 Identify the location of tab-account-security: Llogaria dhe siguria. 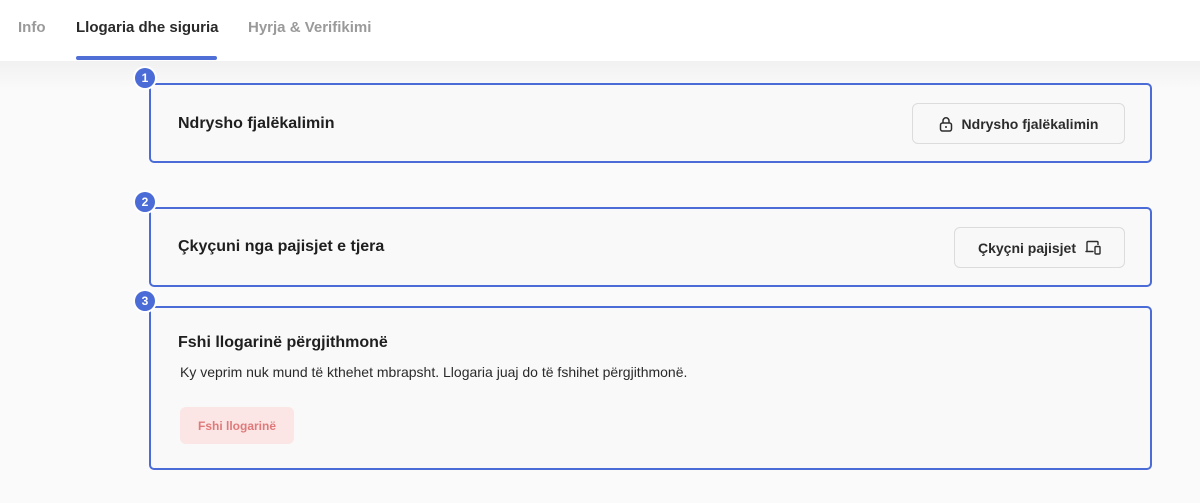
(147, 27).